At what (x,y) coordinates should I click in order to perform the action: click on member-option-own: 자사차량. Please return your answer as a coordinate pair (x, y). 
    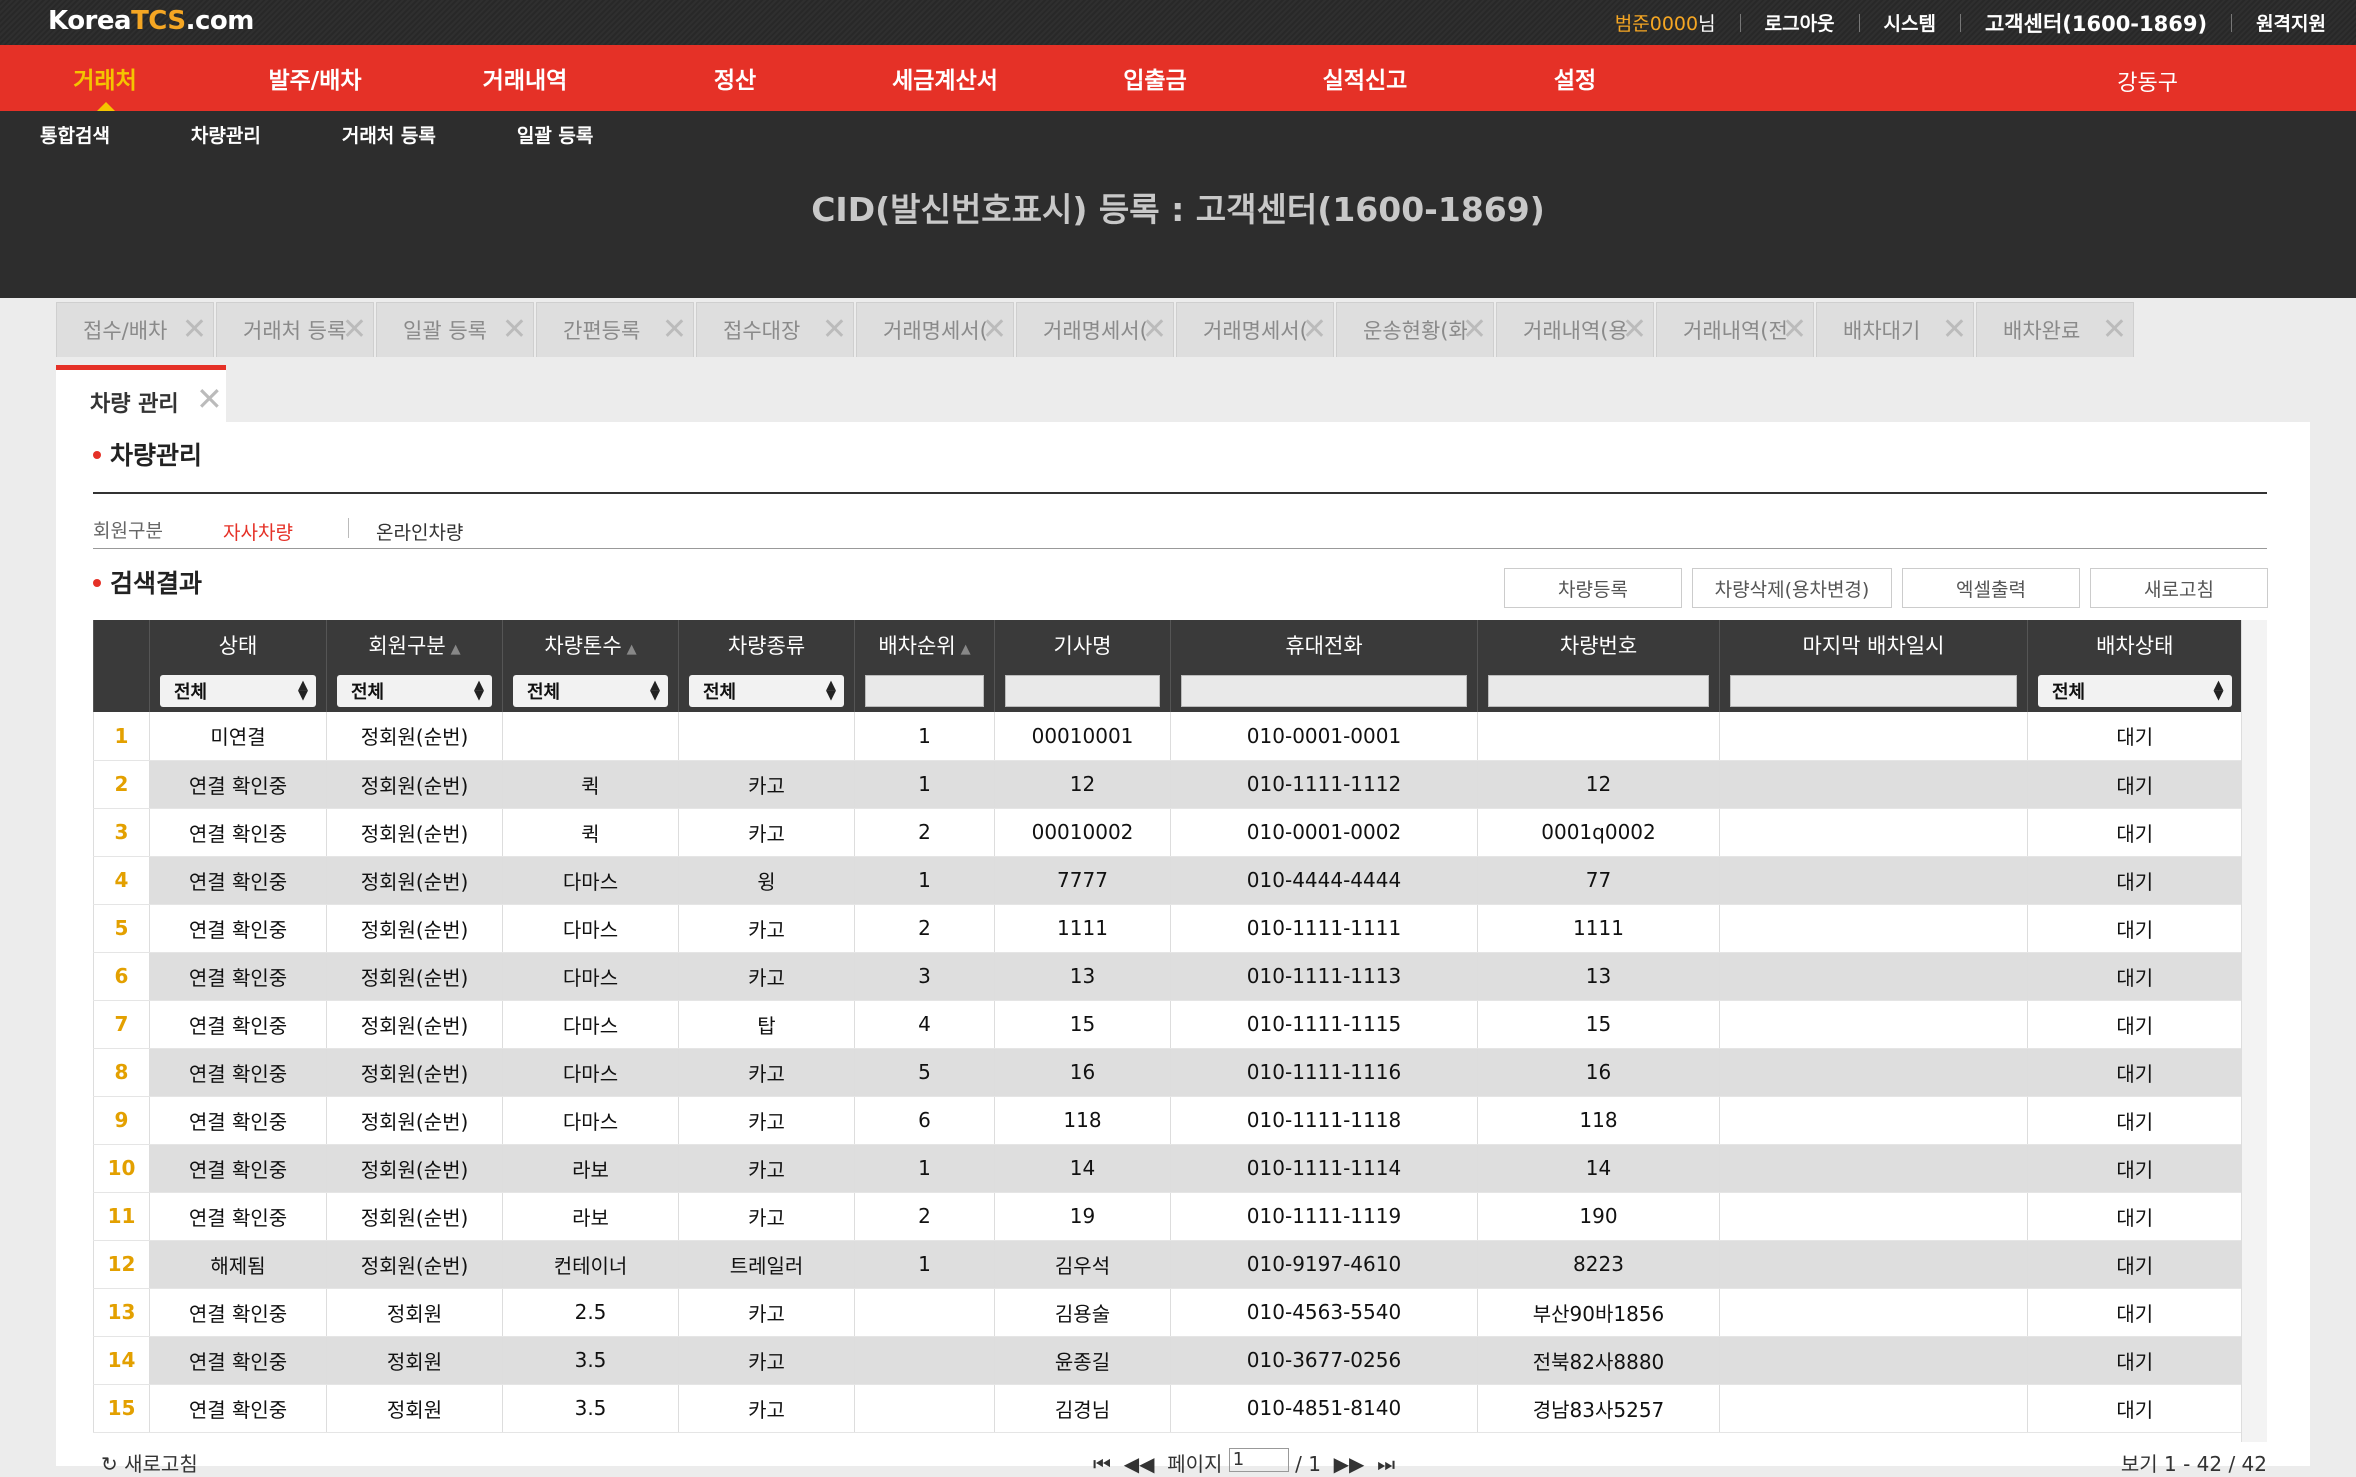
    Looking at the image, I should click on (258, 531).